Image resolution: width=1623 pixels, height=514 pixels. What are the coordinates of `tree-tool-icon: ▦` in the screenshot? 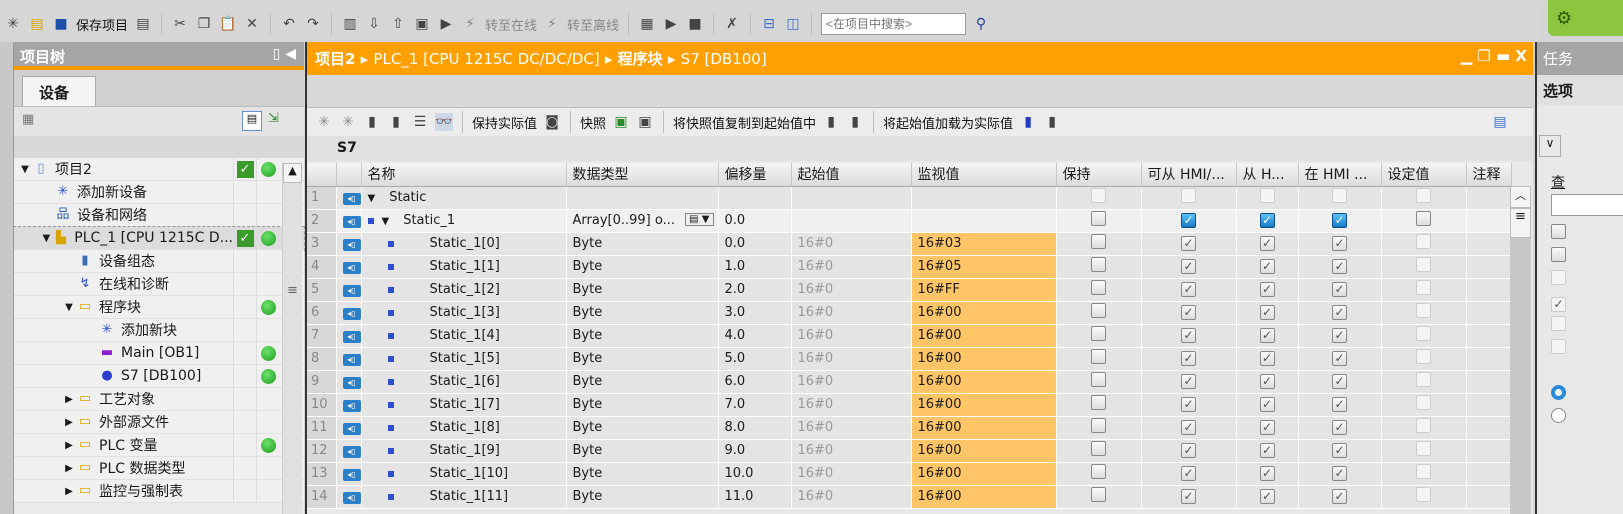 It's located at (28, 119).